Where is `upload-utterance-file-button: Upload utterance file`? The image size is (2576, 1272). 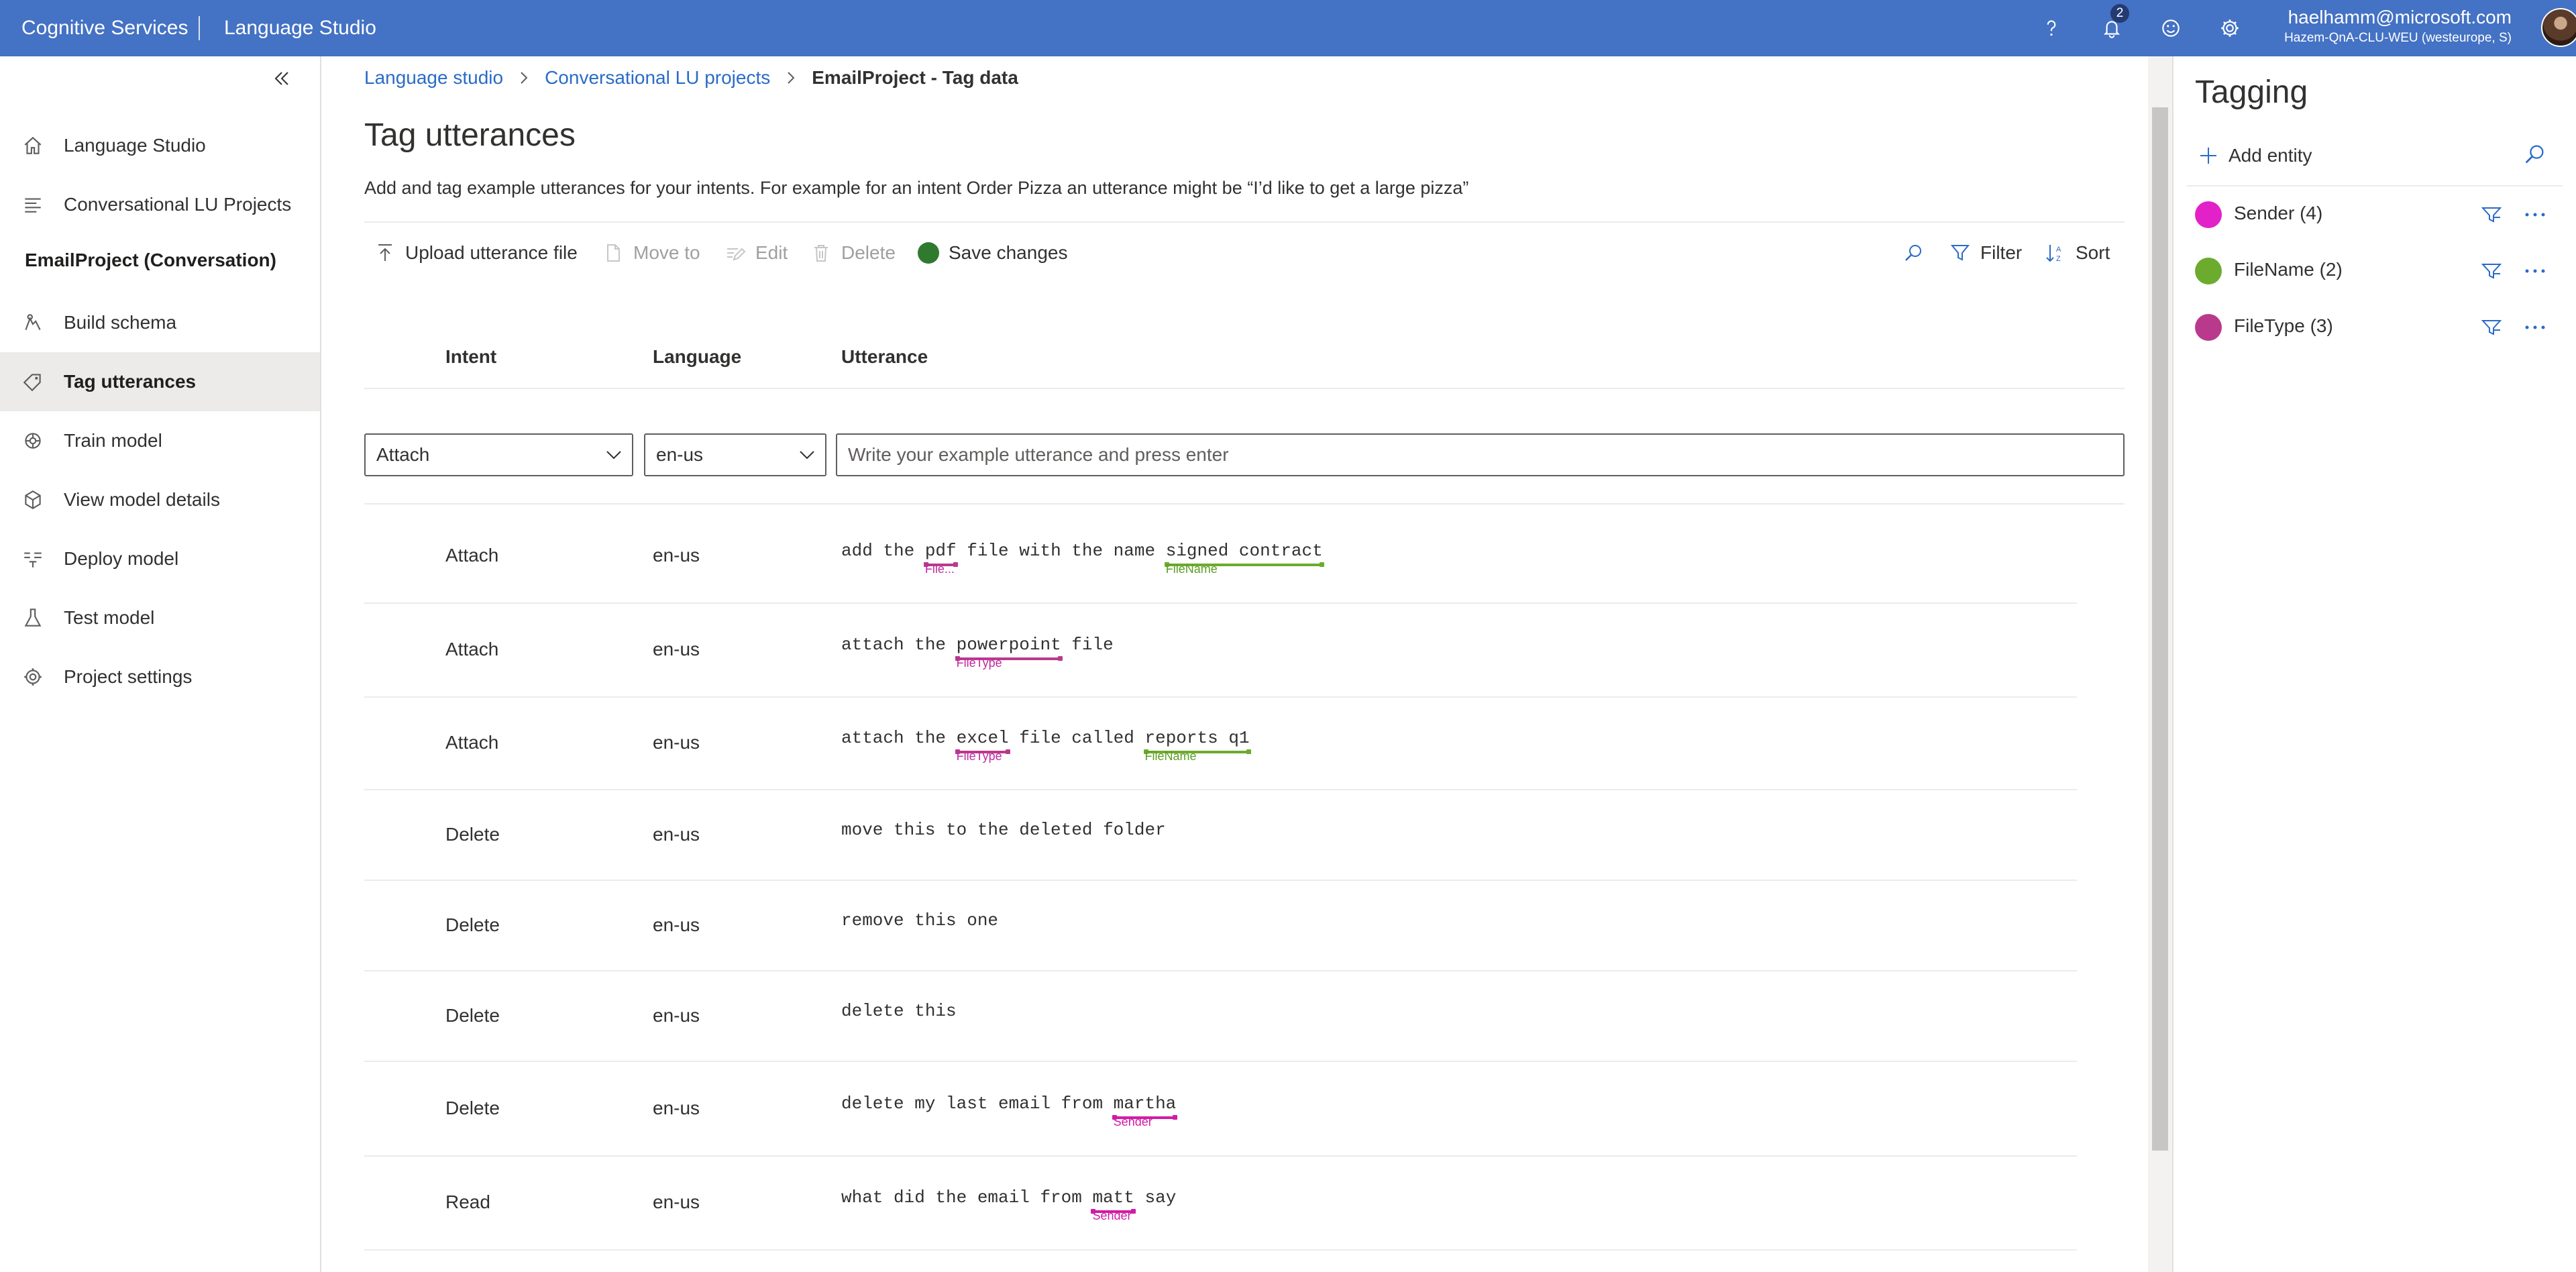 upload-utterance-file-button: Upload utterance file is located at coordinates (476, 253).